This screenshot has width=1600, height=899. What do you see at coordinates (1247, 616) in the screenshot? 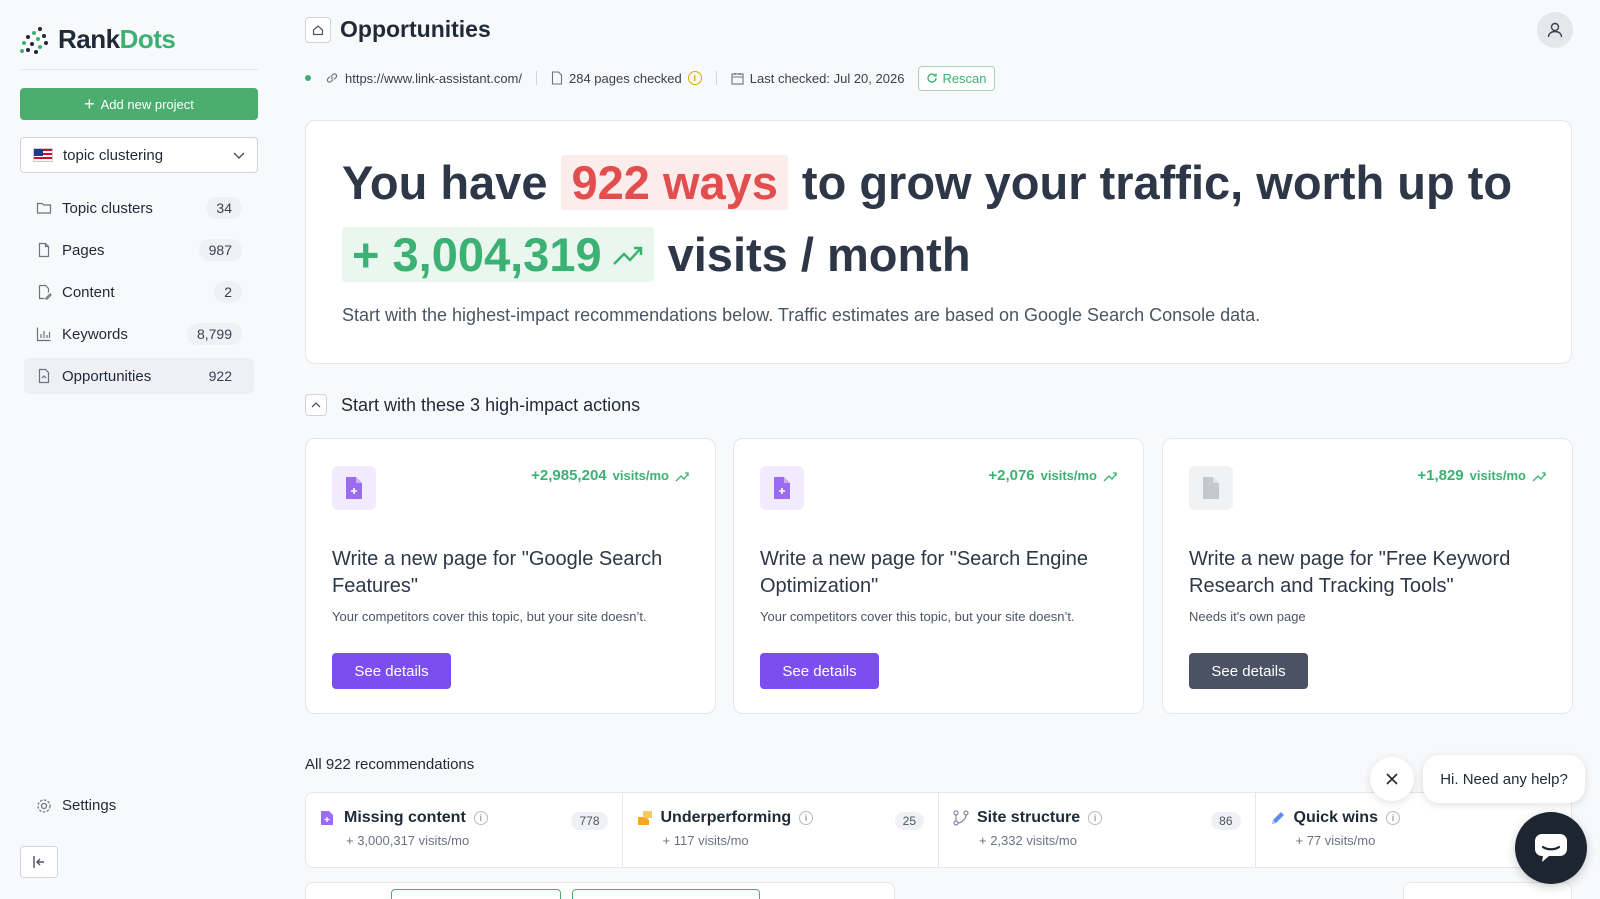
I see `action-description: Needs it's own page` at bounding box center [1247, 616].